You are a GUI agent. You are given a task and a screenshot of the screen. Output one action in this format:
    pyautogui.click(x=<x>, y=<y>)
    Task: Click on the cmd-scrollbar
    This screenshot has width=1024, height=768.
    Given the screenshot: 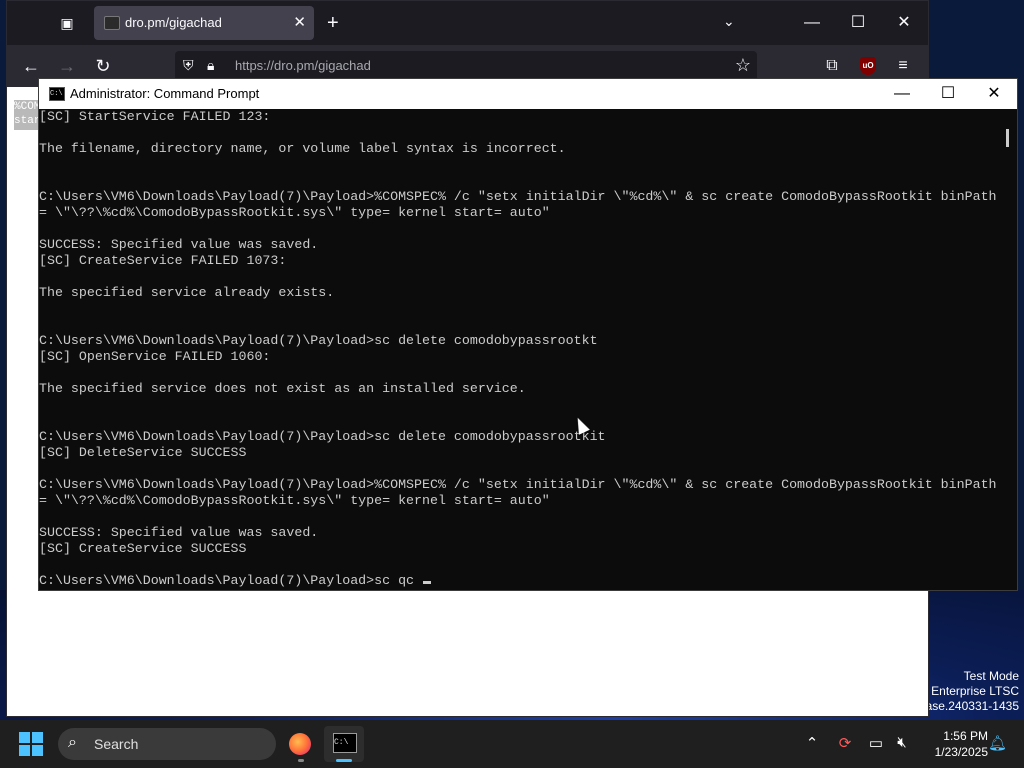 What is the action you would take?
    pyautogui.click(x=1008, y=349)
    